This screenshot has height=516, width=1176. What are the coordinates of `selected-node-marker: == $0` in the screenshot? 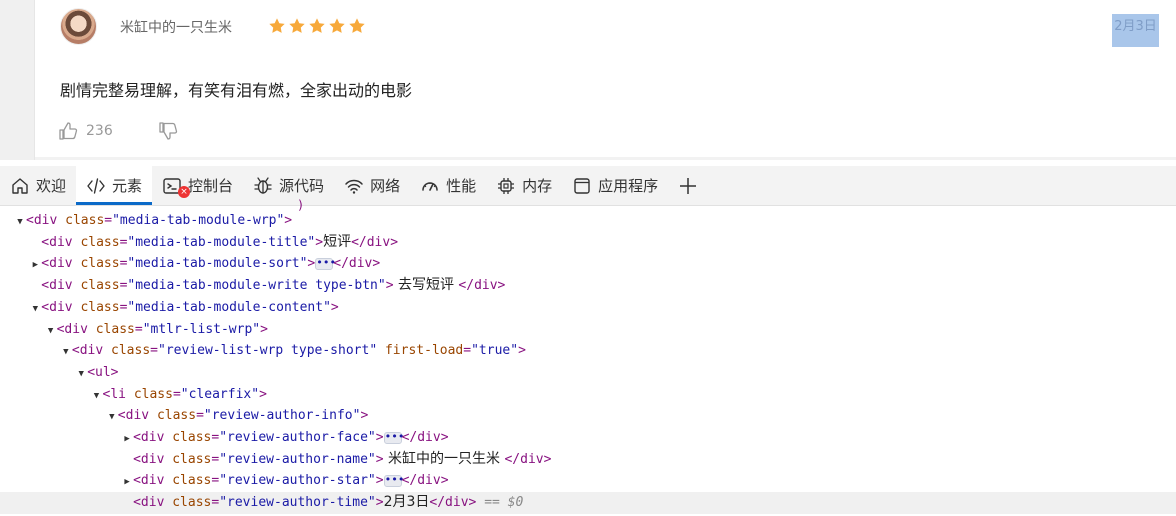 It's located at (504, 503).